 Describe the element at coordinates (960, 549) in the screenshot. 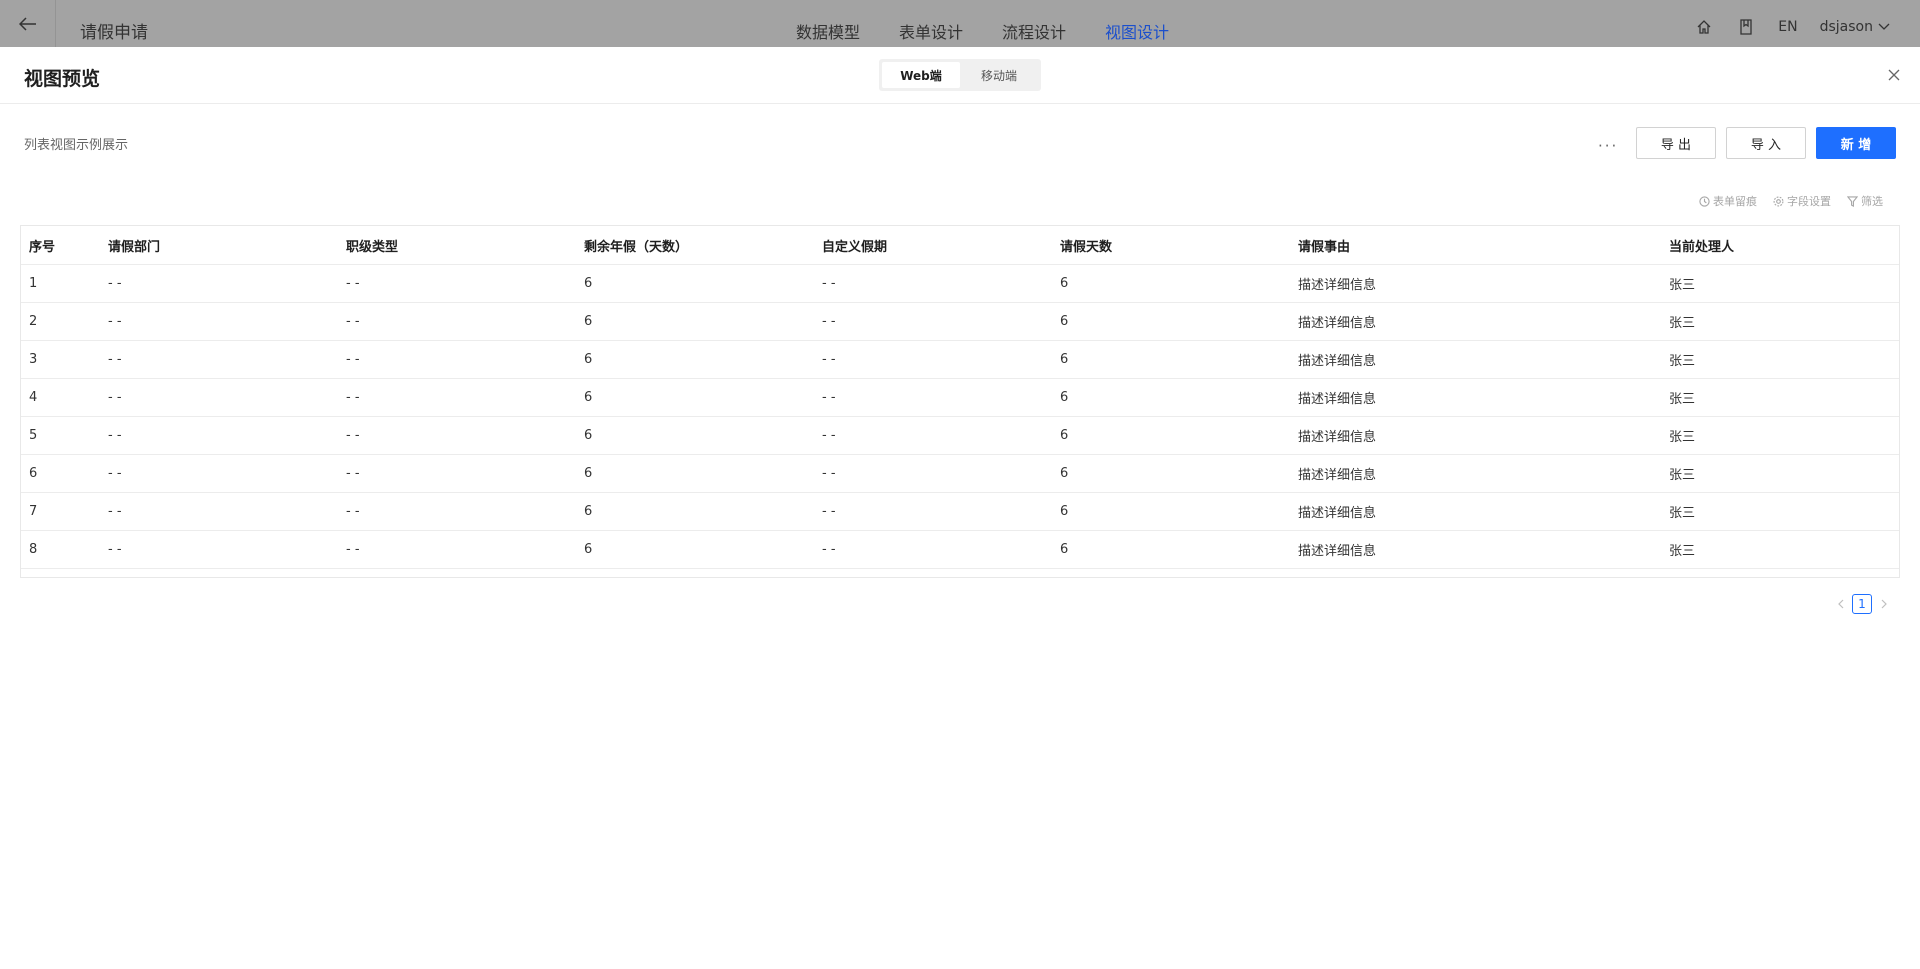

I see `table-row: 8- -- -6- -6 描述详细信息 张三` at that location.